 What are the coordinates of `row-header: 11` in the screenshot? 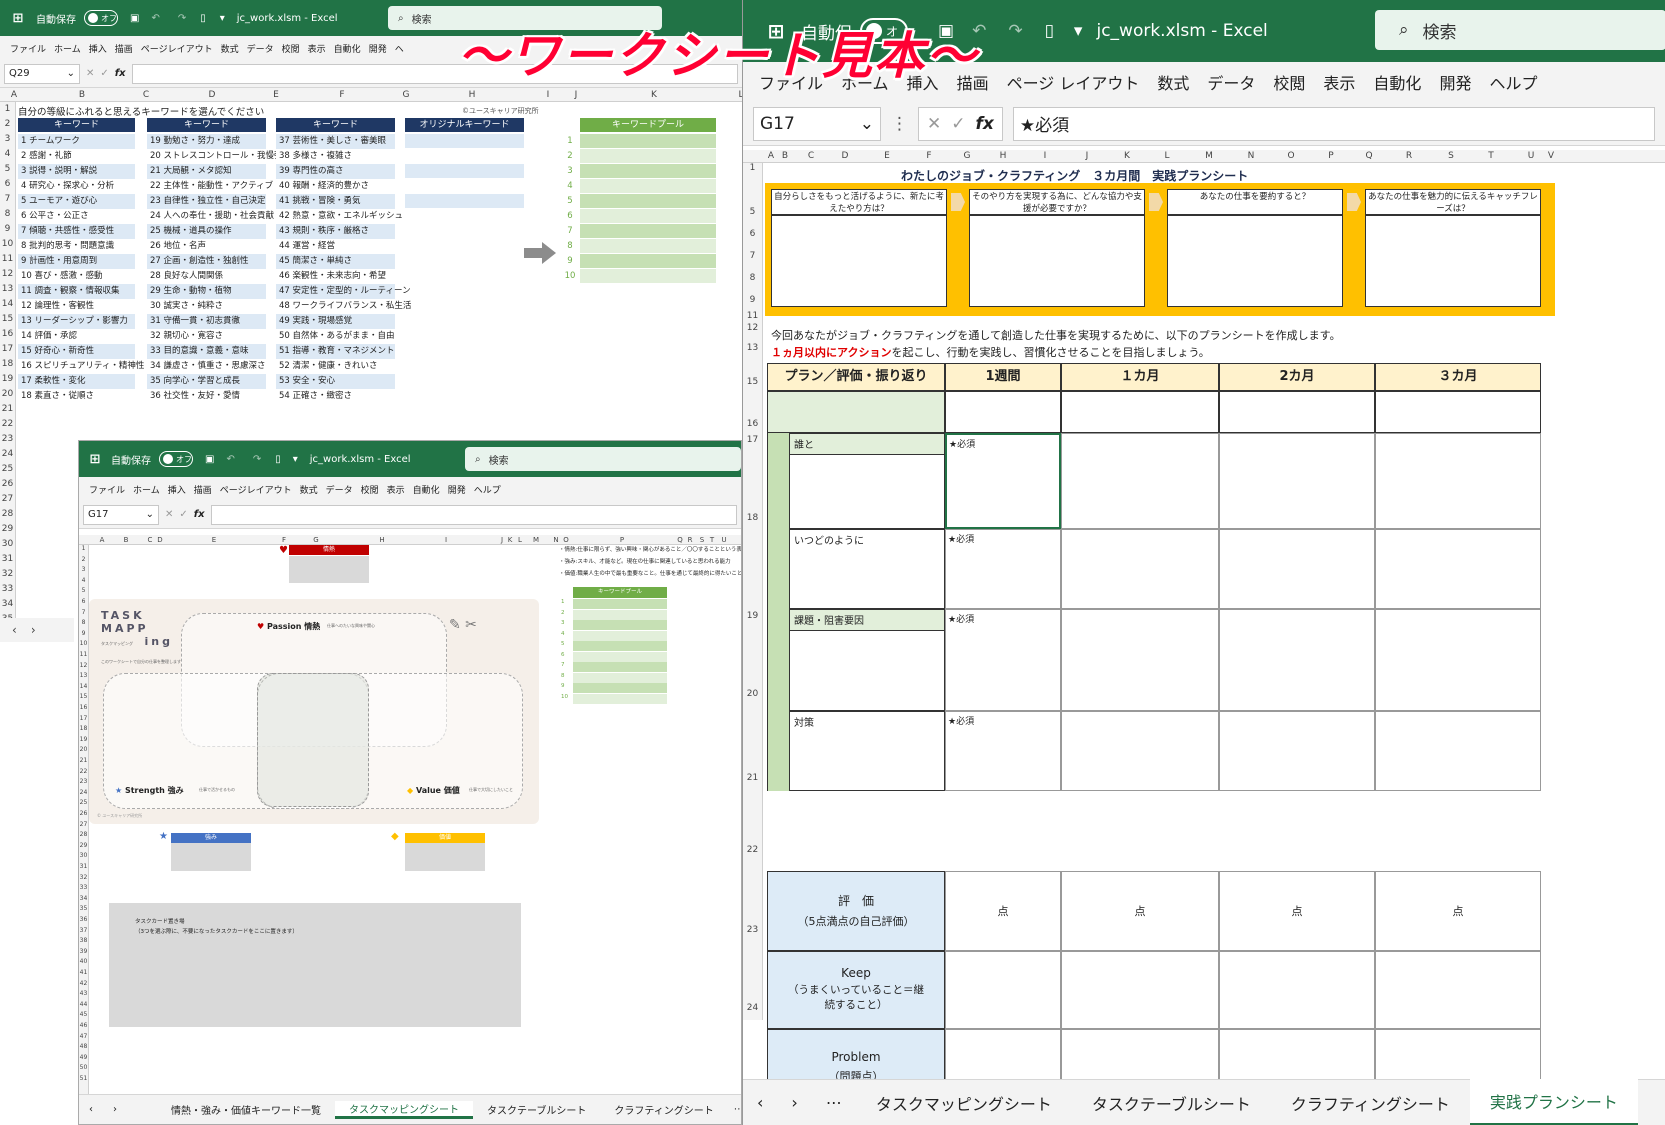 It's located at (7, 259).